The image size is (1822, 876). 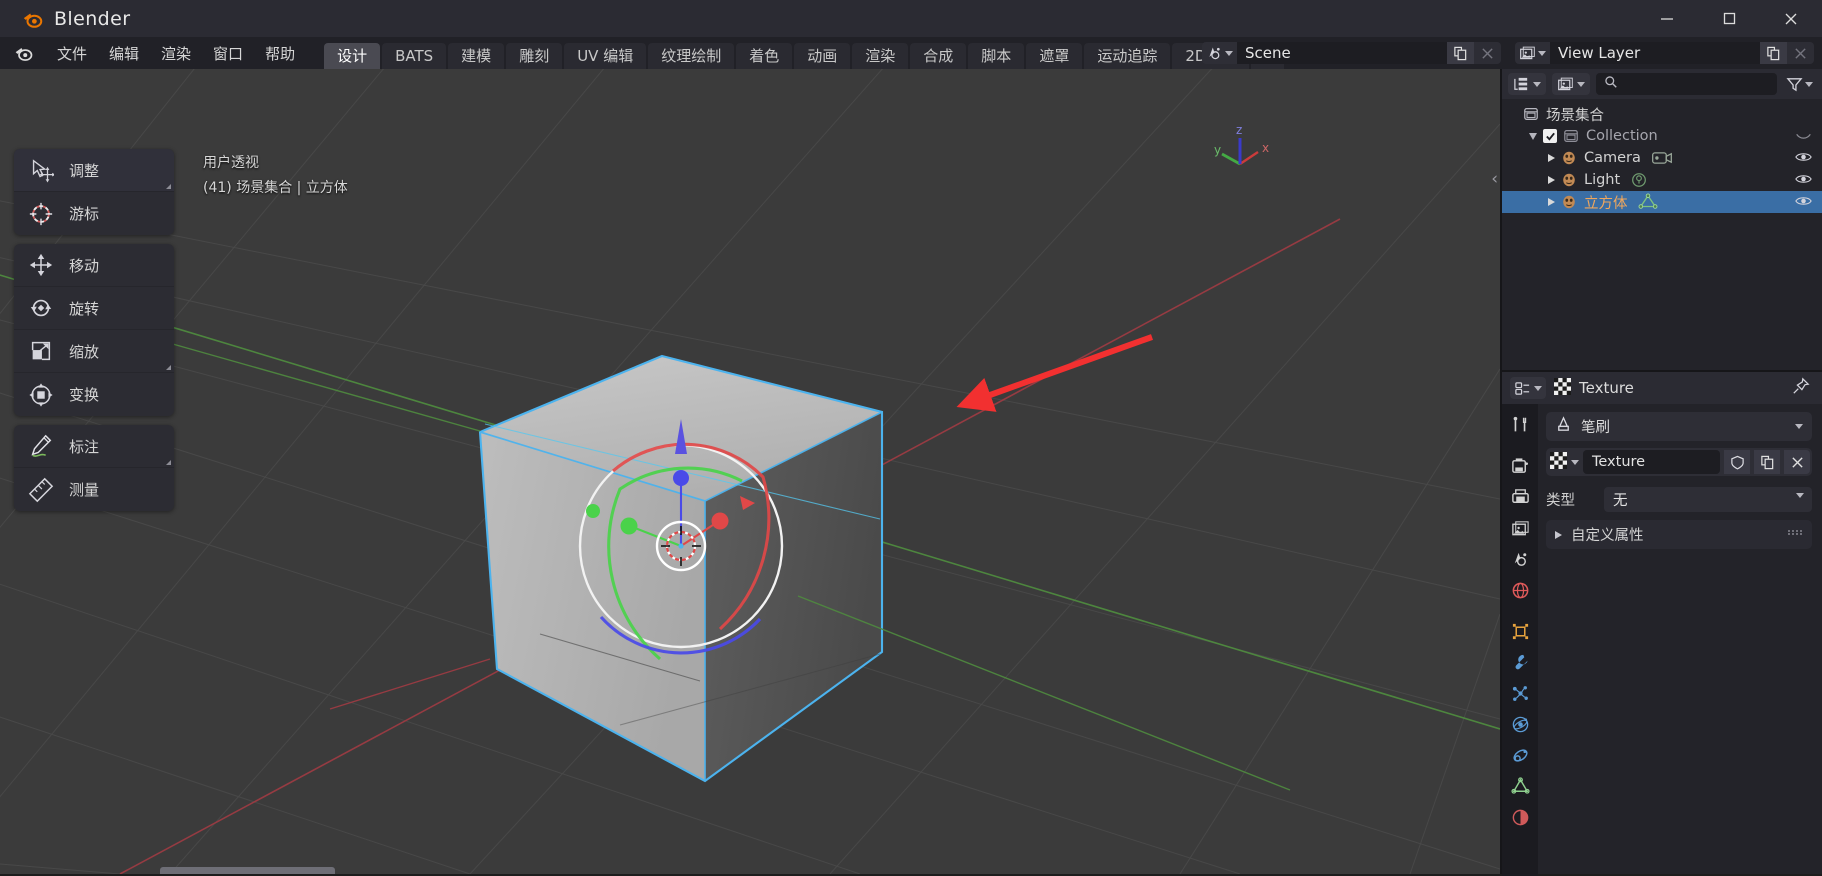 I want to click on toolbar-group-1: 移动 旋转 缩放 变换, so click(x=94, y=330).